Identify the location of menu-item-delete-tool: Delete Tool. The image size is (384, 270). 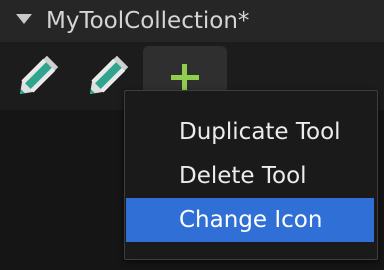
(250, 176).